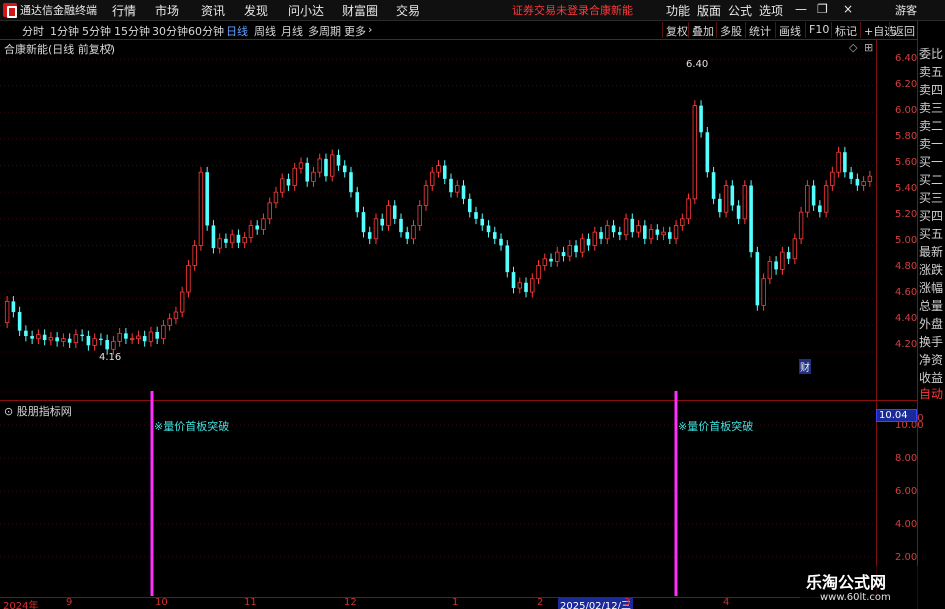 This screenshot has height=609, width=945. I want to click on menu-layout: 版面, so click(709, 10).